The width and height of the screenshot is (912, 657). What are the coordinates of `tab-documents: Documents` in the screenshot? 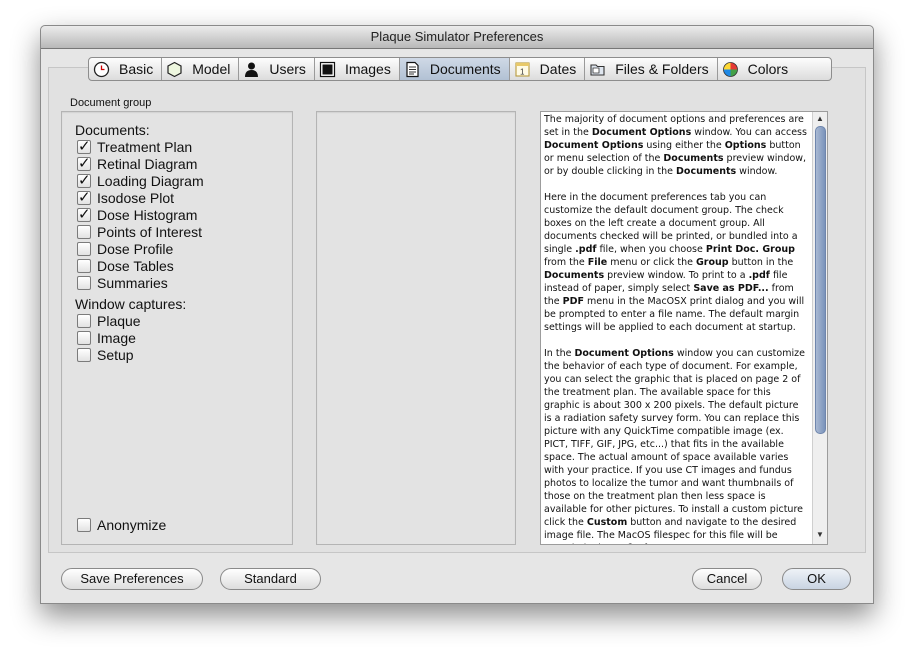 It's located at (454, 69).